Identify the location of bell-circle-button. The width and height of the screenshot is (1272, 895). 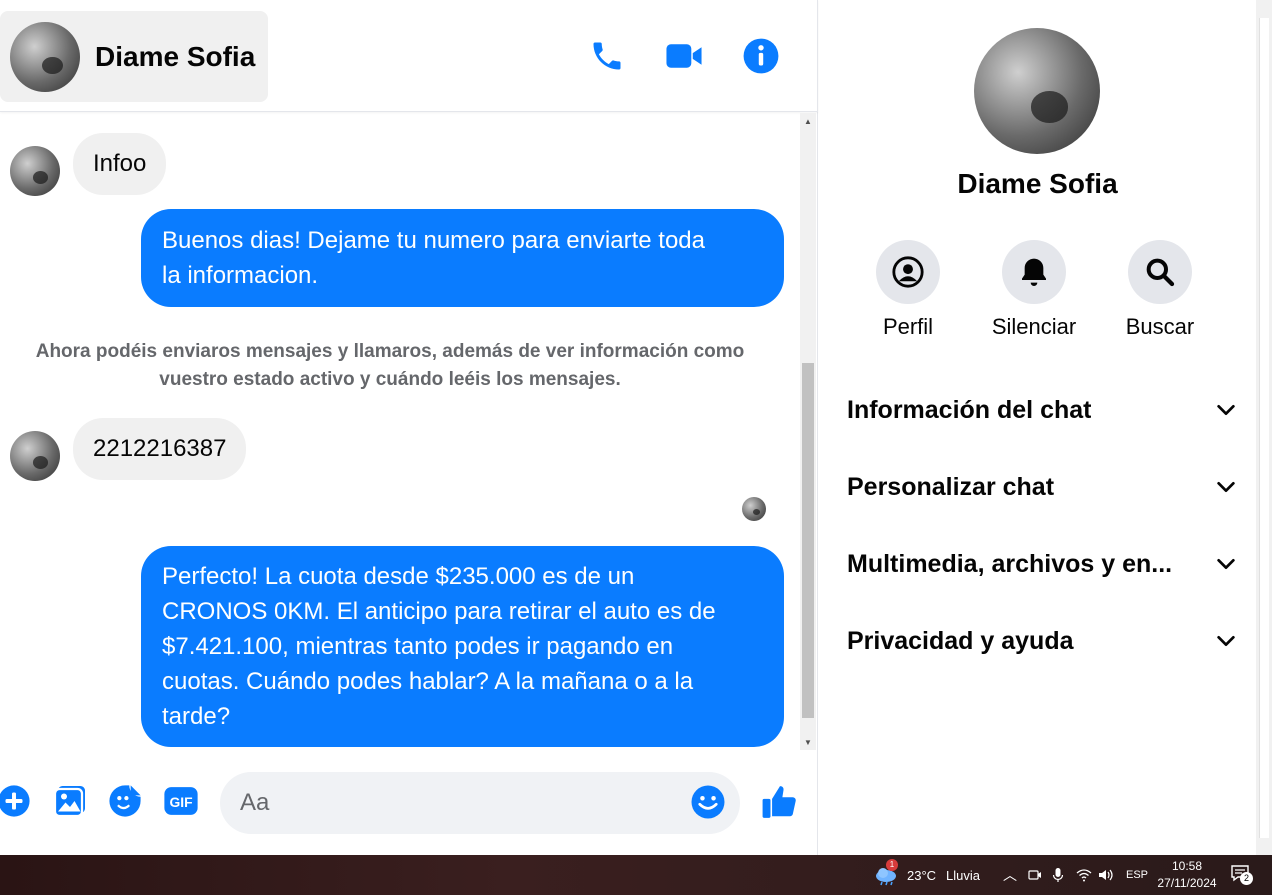
(1034, 272).